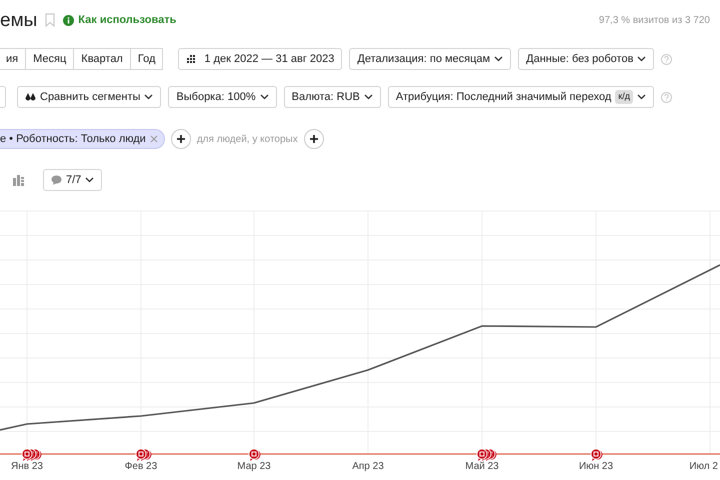 Image resolution: width=720 pixels, height=480 pixels. What do you see at coordinates (247, 139) in the screenshot?
I see `add-hint: для людей, у которых` at bounding box center [247, 139].